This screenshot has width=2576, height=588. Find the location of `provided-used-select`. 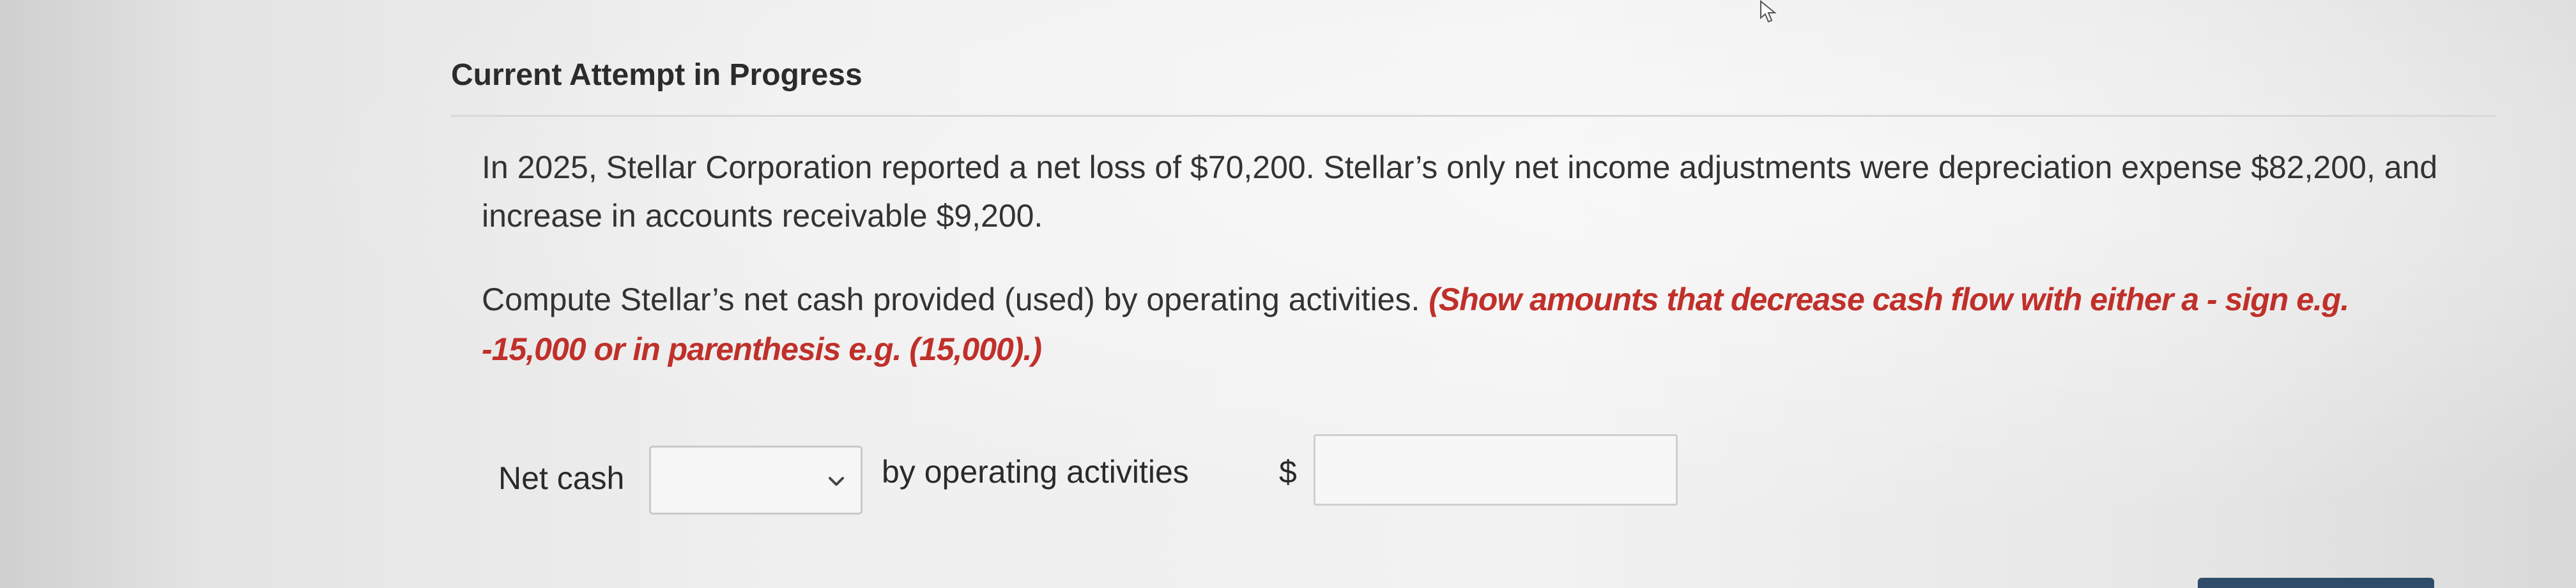

provided-used-select is located at coordinates (755, 480).